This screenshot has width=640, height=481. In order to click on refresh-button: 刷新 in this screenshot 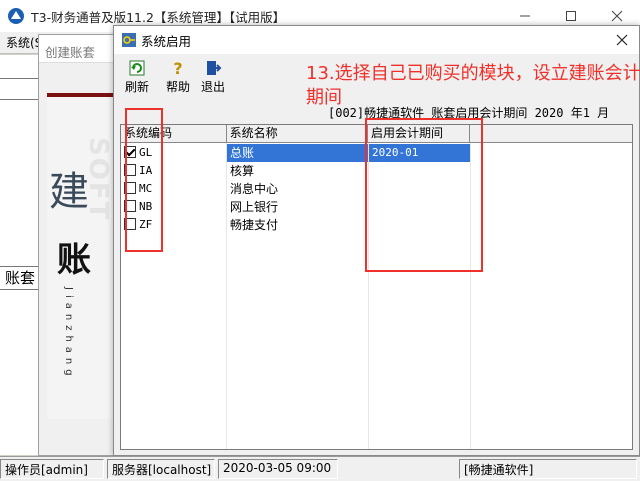, I will do `click(137, 77)`.